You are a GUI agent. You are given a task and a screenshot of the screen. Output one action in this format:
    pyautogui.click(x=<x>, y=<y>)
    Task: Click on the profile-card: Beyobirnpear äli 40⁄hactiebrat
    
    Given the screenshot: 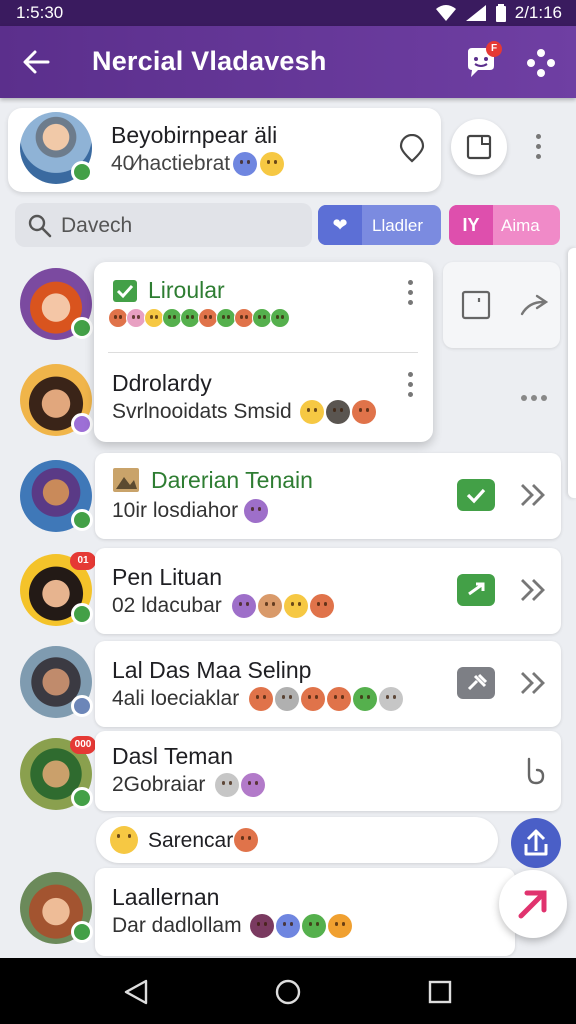 What is the action you would take?
    pyautogui.click(x=224, y=150)
    